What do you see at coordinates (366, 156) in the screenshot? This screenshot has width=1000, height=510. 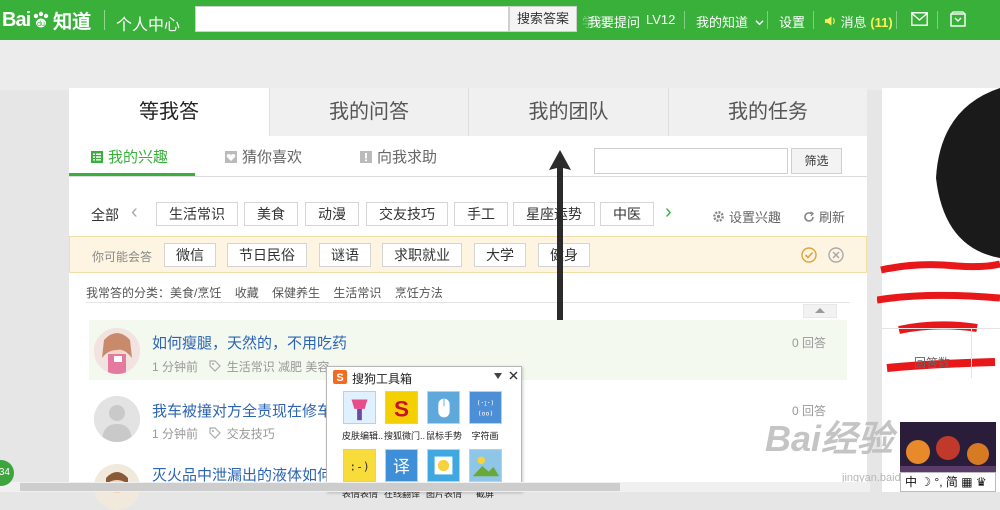 I see `exclamation-icon` at bounding box center [366, 156].